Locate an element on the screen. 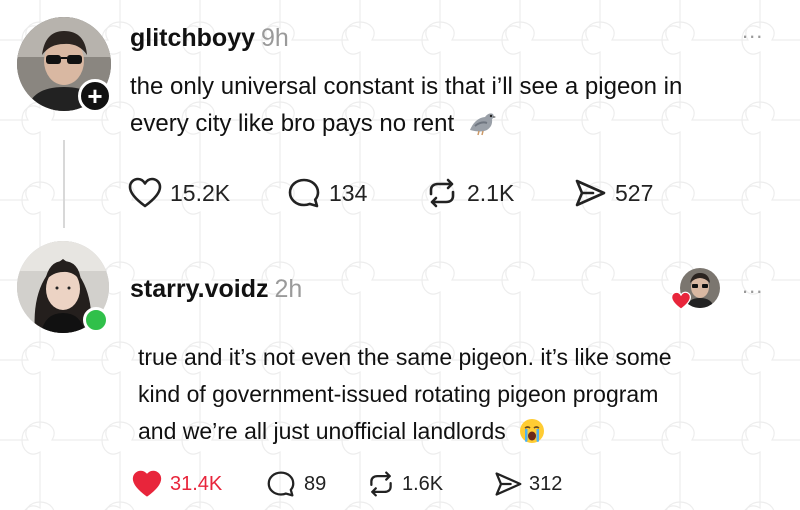  like-button: 31.4K is located at coordinates (177, 484).